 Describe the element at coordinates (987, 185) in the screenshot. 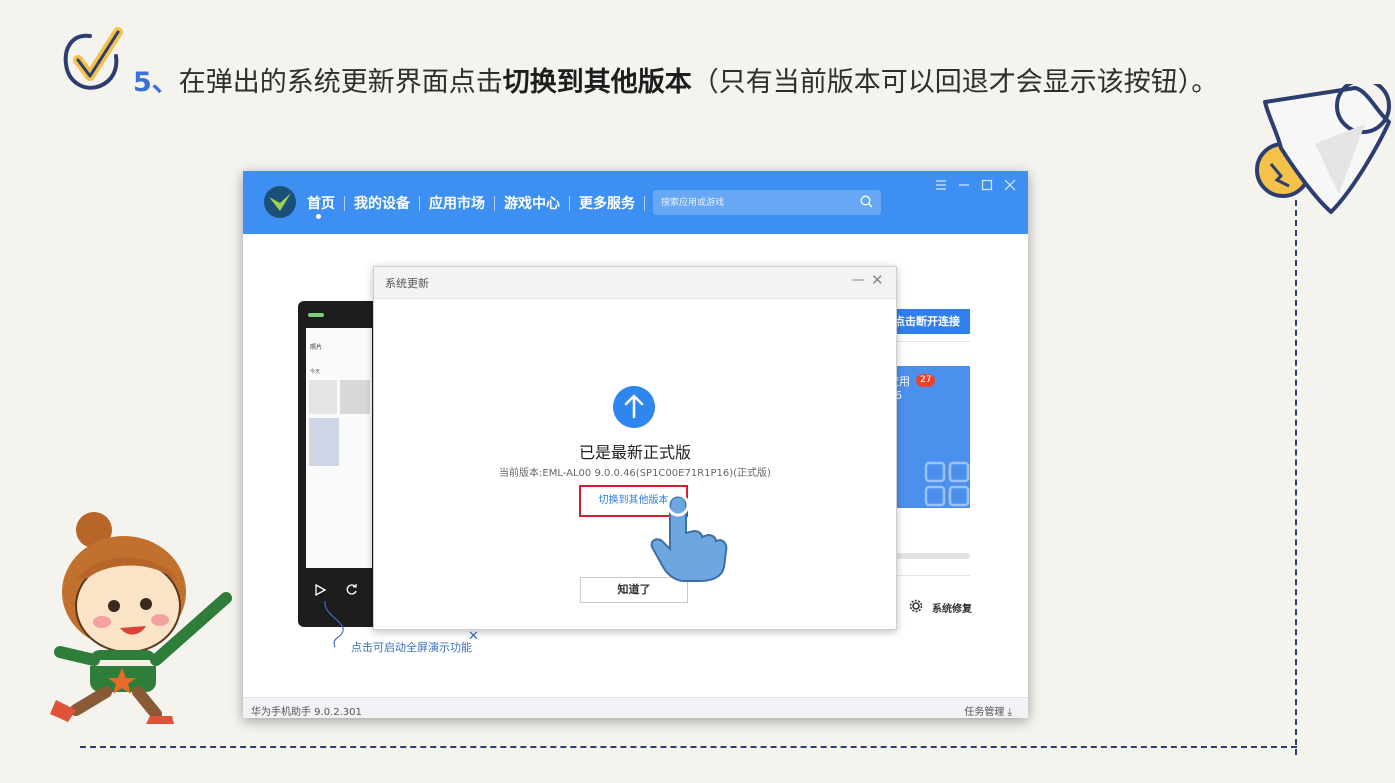

I see `maximize-icon` at that location.